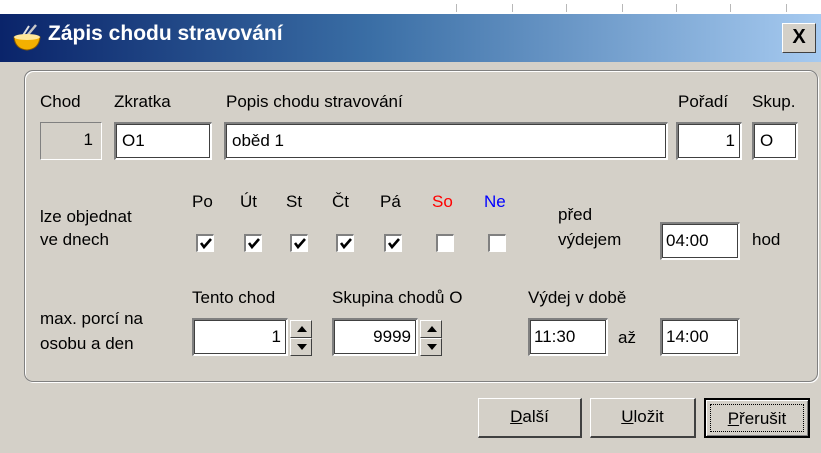 Image resolution: width=821 pixels, height=453 pixels. Describe the element at coordinates (234, 297) in the screenshot. I see `tento-chod-label: Tento chod` at that location.